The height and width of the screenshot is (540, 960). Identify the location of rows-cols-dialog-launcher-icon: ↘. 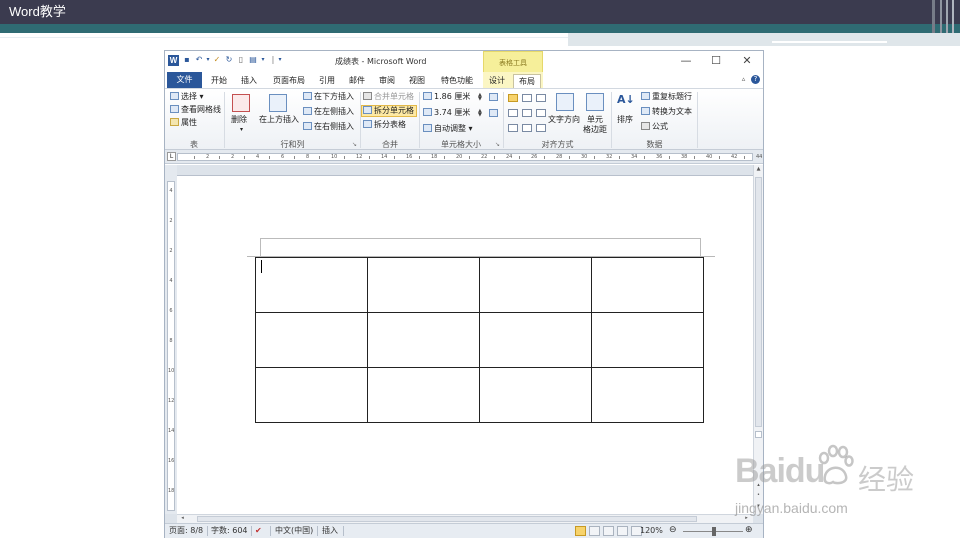
(354, 144).